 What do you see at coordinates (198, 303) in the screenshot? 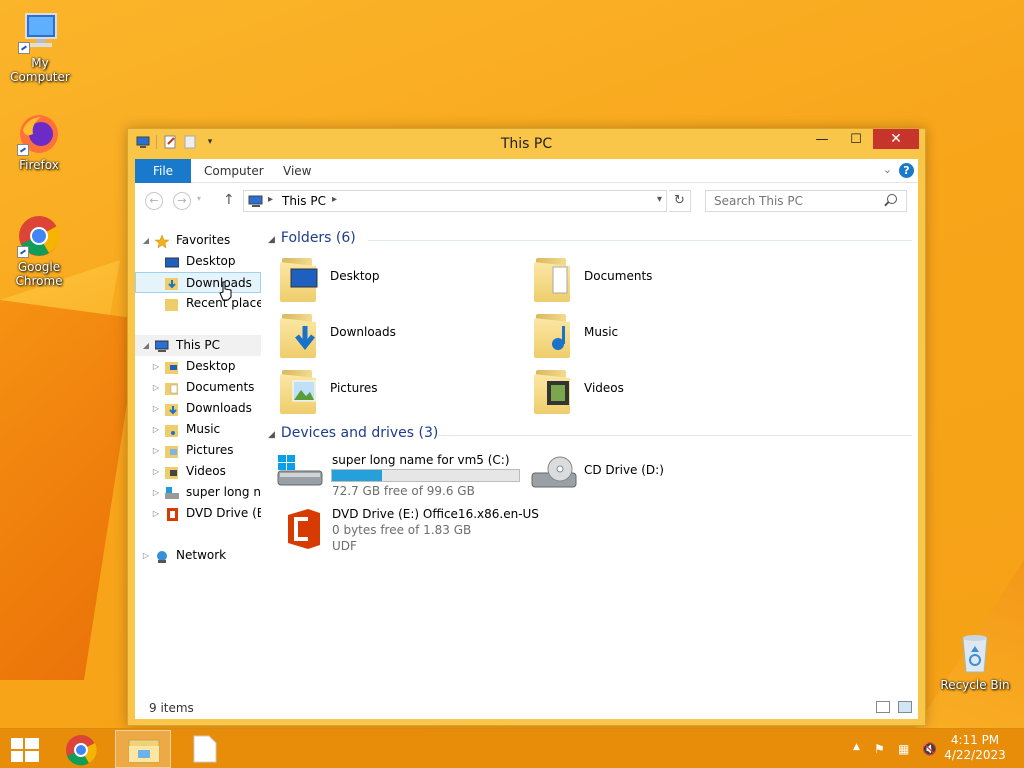
I see `nav-favorites-recent-places: Recent places` at bounding box center [198, 303].